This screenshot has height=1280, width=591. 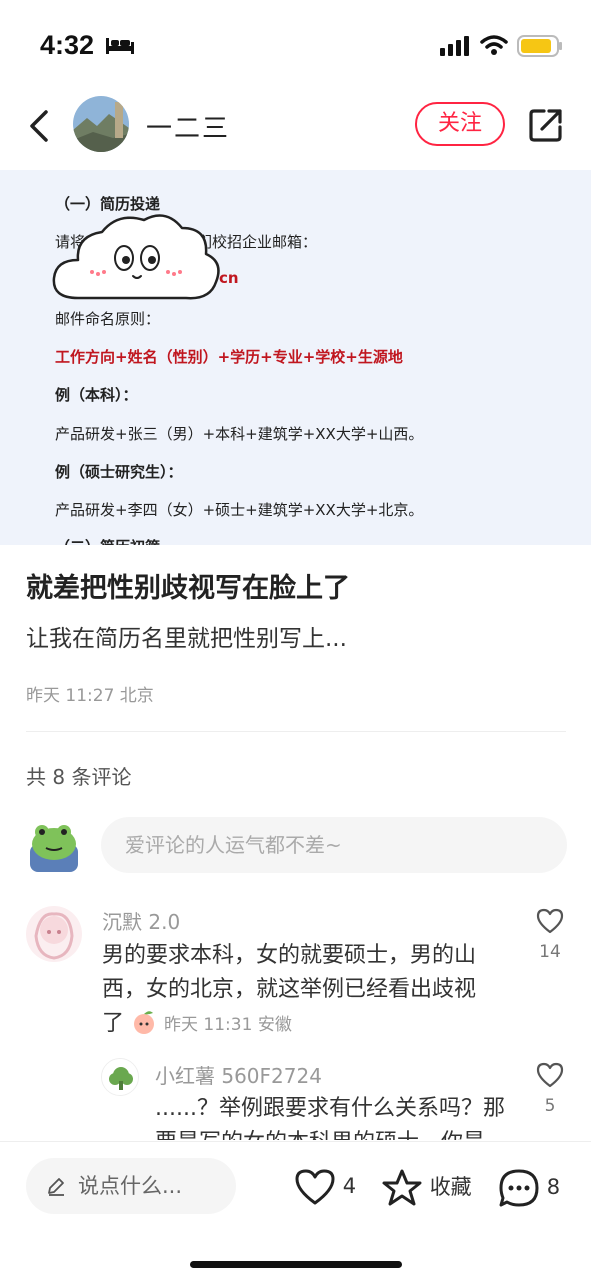 What do you see at coordinates (141, 920) in the screenshot?
I see `comment-user: 沉默 2.0` at bounding box center [141, 920].